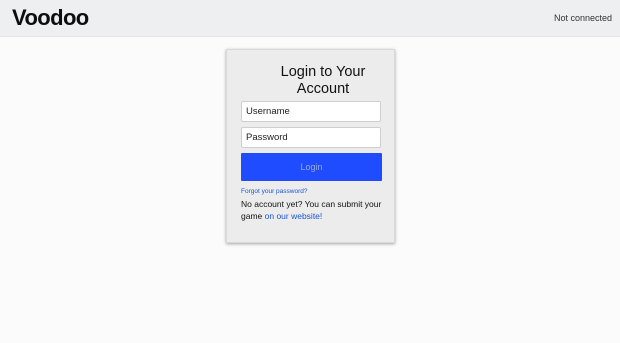 The image size is (620, 343). Describe the element at coordinates (323, 80) in the screenshot. I see `login-title: Login to Your Account` at that location.